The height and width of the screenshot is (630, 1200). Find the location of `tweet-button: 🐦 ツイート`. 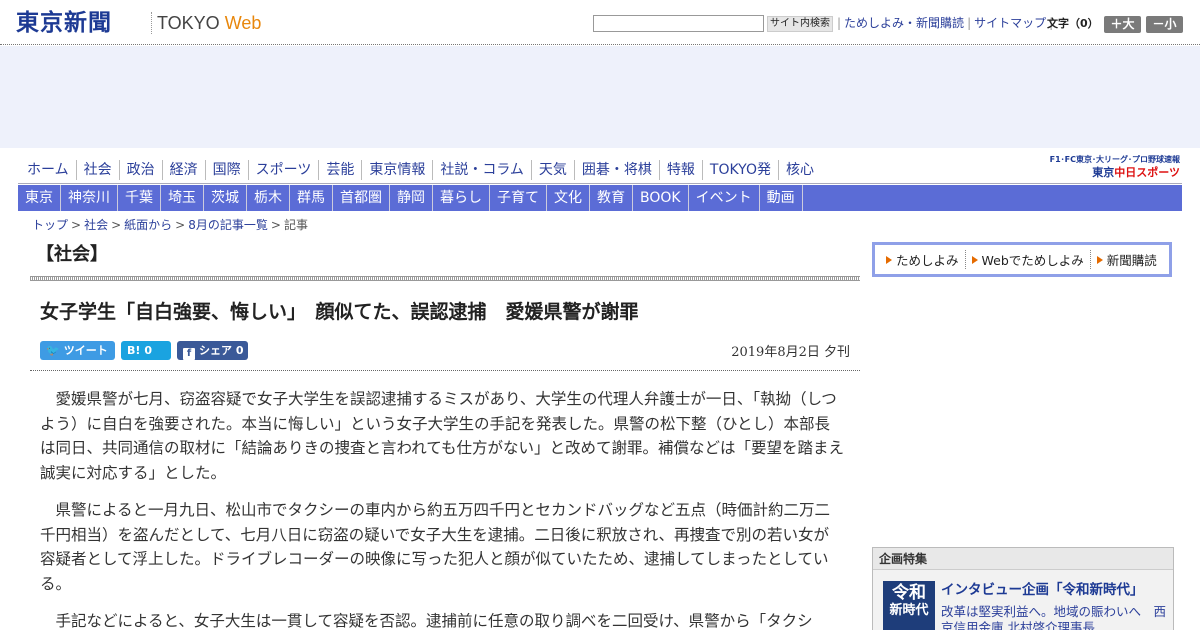

tweet-button: 🐦 ツイート is located at coordinates (77, 350).